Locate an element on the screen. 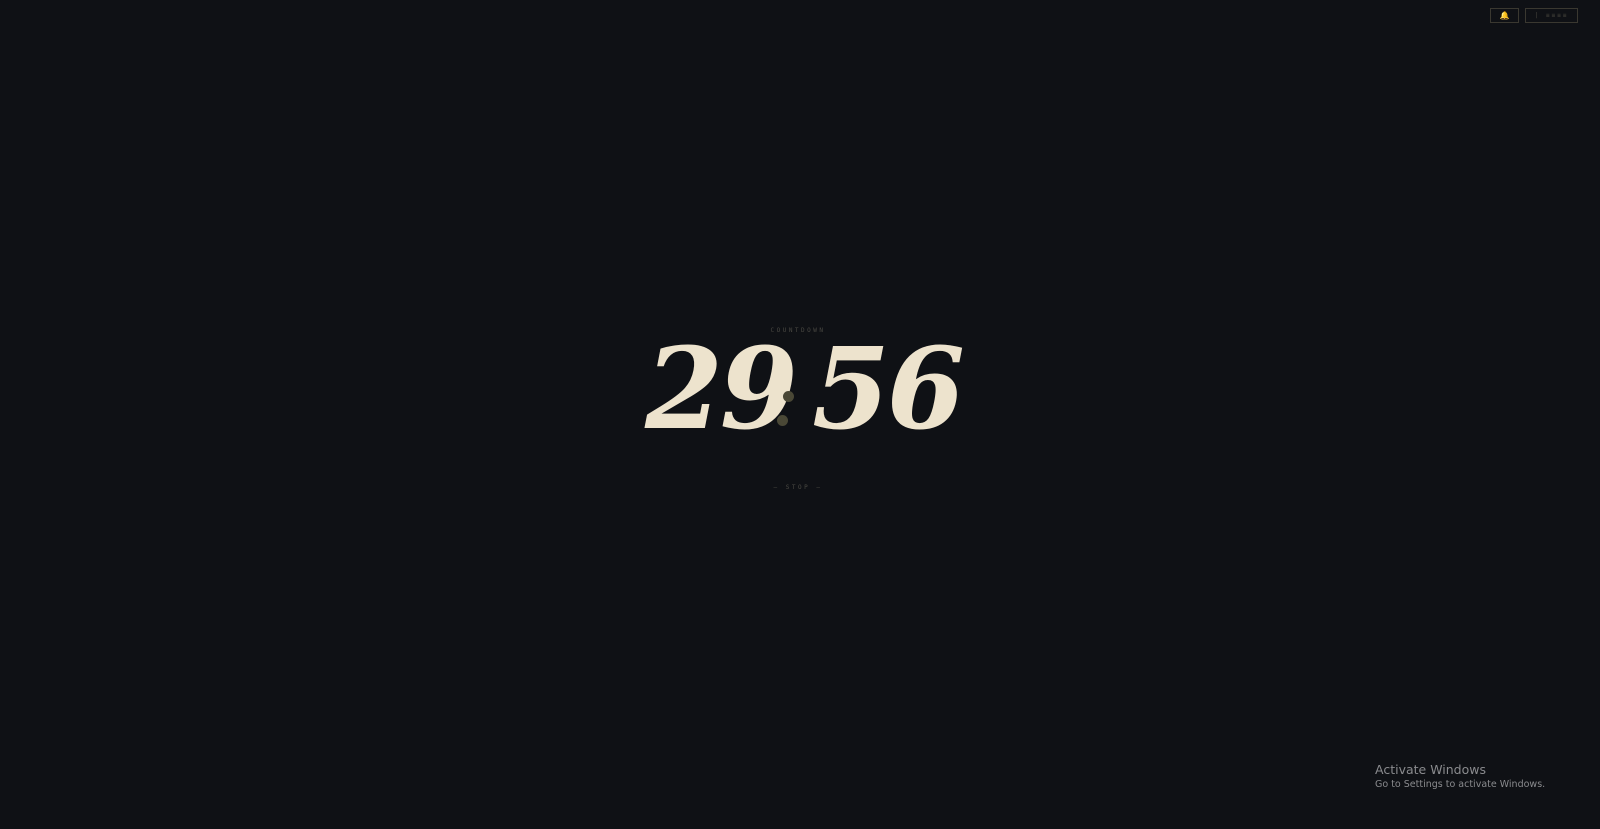 The width and height of the screenshot is (1600, 829). stop-button-row: — STOP — is located at coordinates (798, 487).